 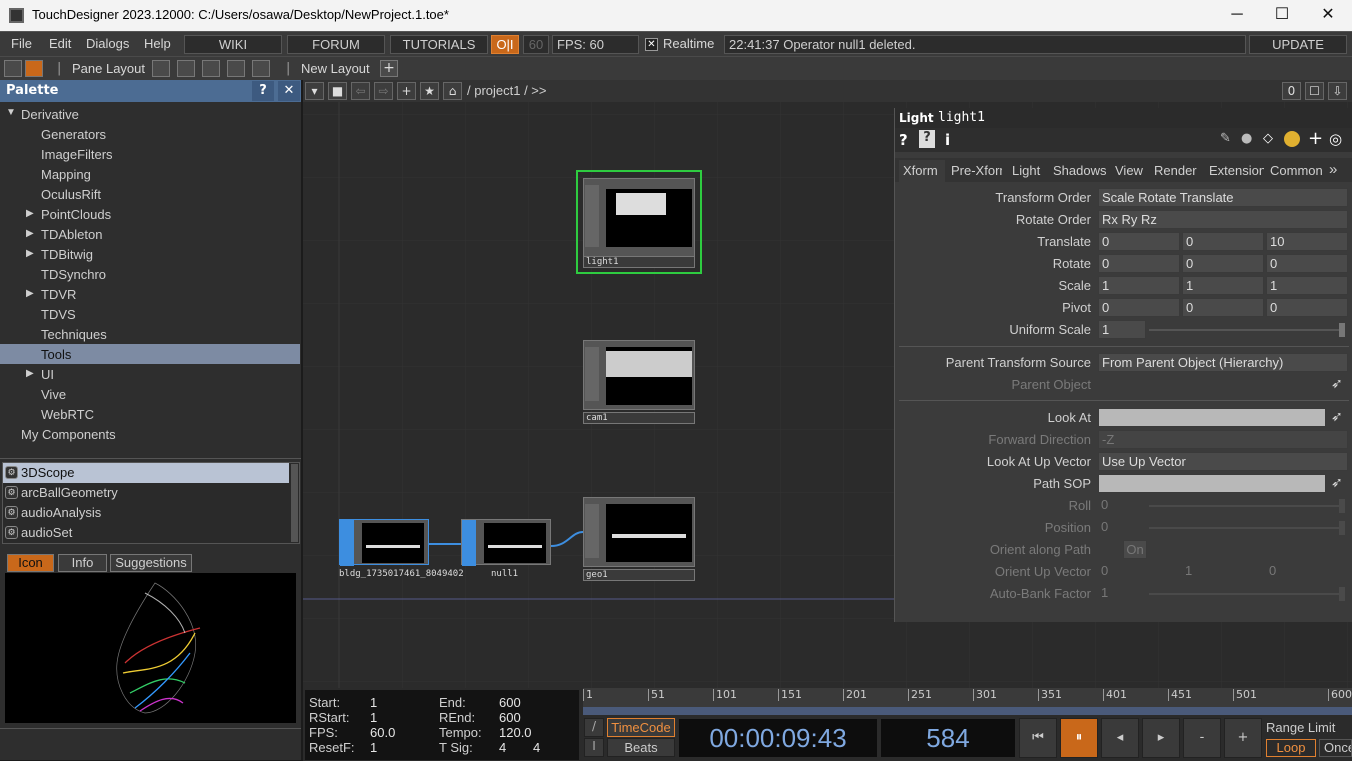 I want to click on star-icon: ★, so click(x=429, y=91).